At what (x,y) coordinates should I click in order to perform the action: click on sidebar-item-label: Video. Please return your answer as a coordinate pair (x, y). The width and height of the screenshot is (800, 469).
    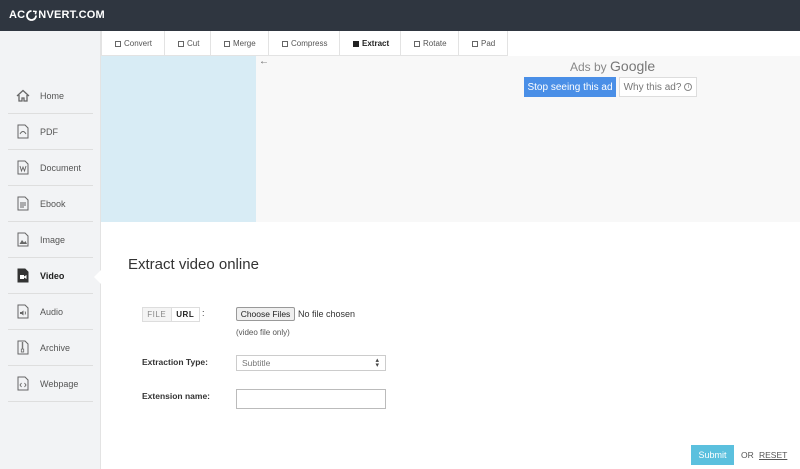
    Looking at the image, I should click on (52, 275).